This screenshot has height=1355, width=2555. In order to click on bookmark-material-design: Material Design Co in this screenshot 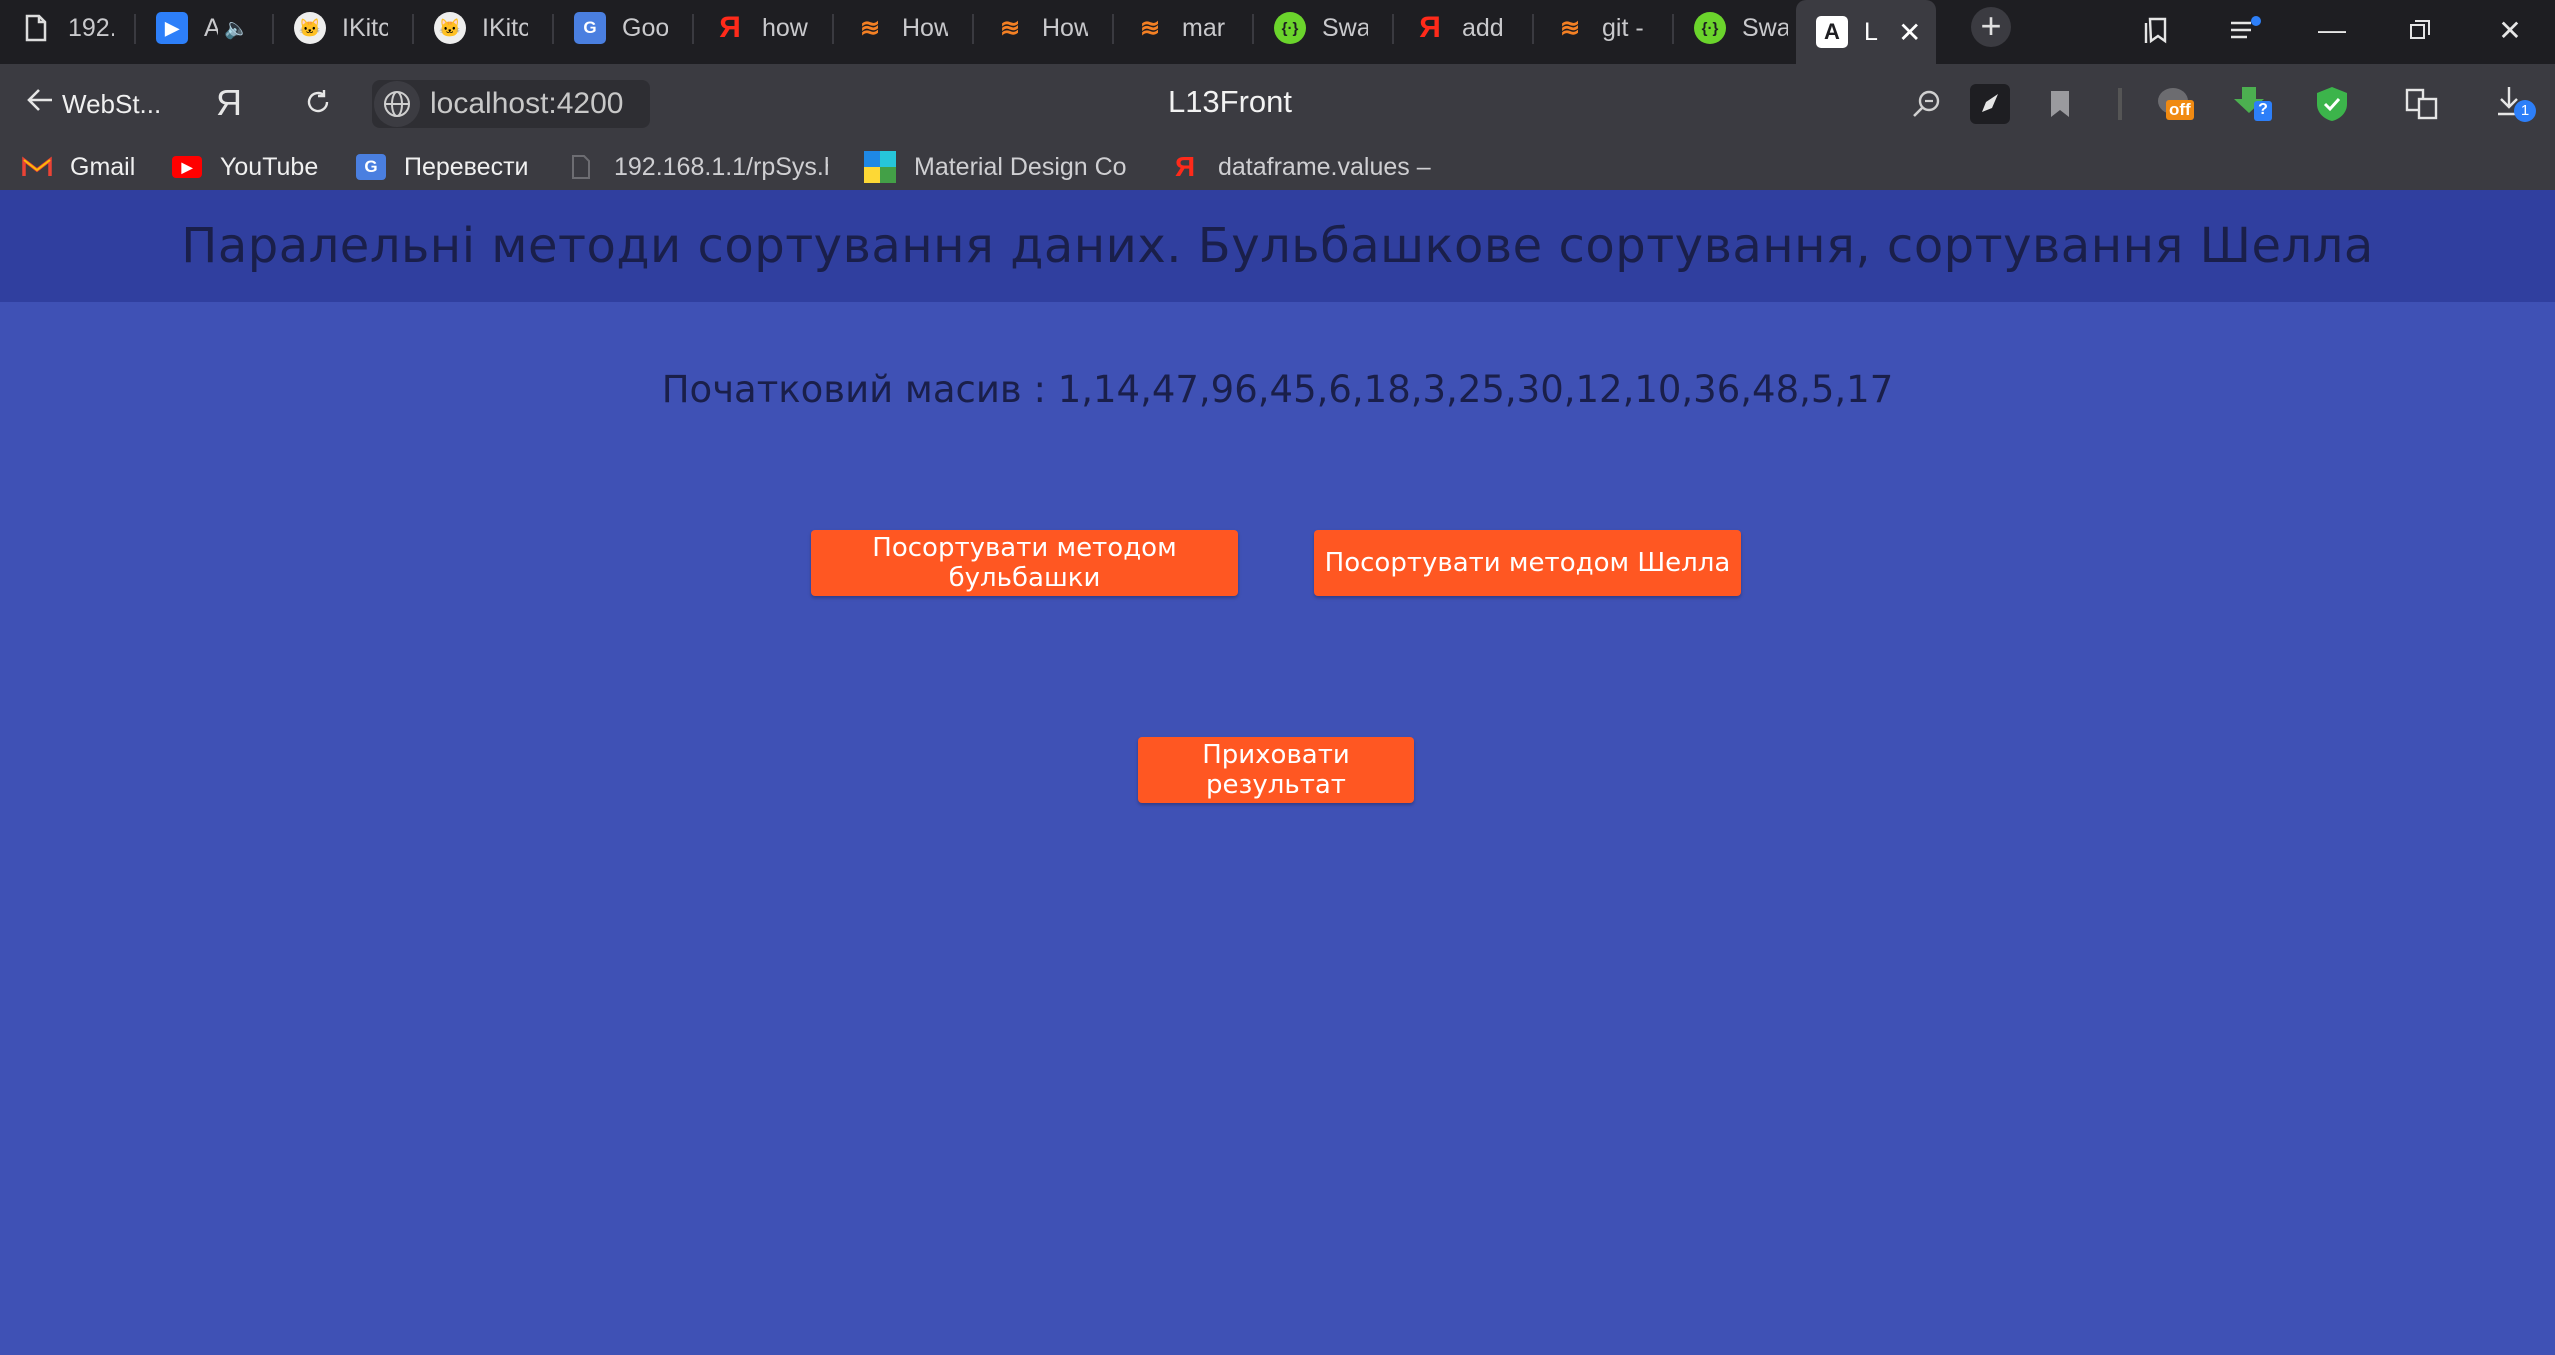, I will do `click(1003, 167)`.